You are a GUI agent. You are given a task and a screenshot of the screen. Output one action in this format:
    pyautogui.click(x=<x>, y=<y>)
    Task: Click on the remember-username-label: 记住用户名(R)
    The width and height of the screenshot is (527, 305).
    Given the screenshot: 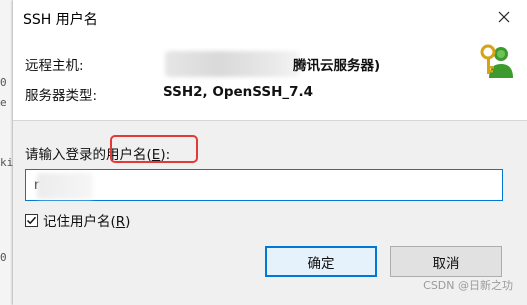 What is the action you would take?
    pyautogui.click(x=87, y=222)
    